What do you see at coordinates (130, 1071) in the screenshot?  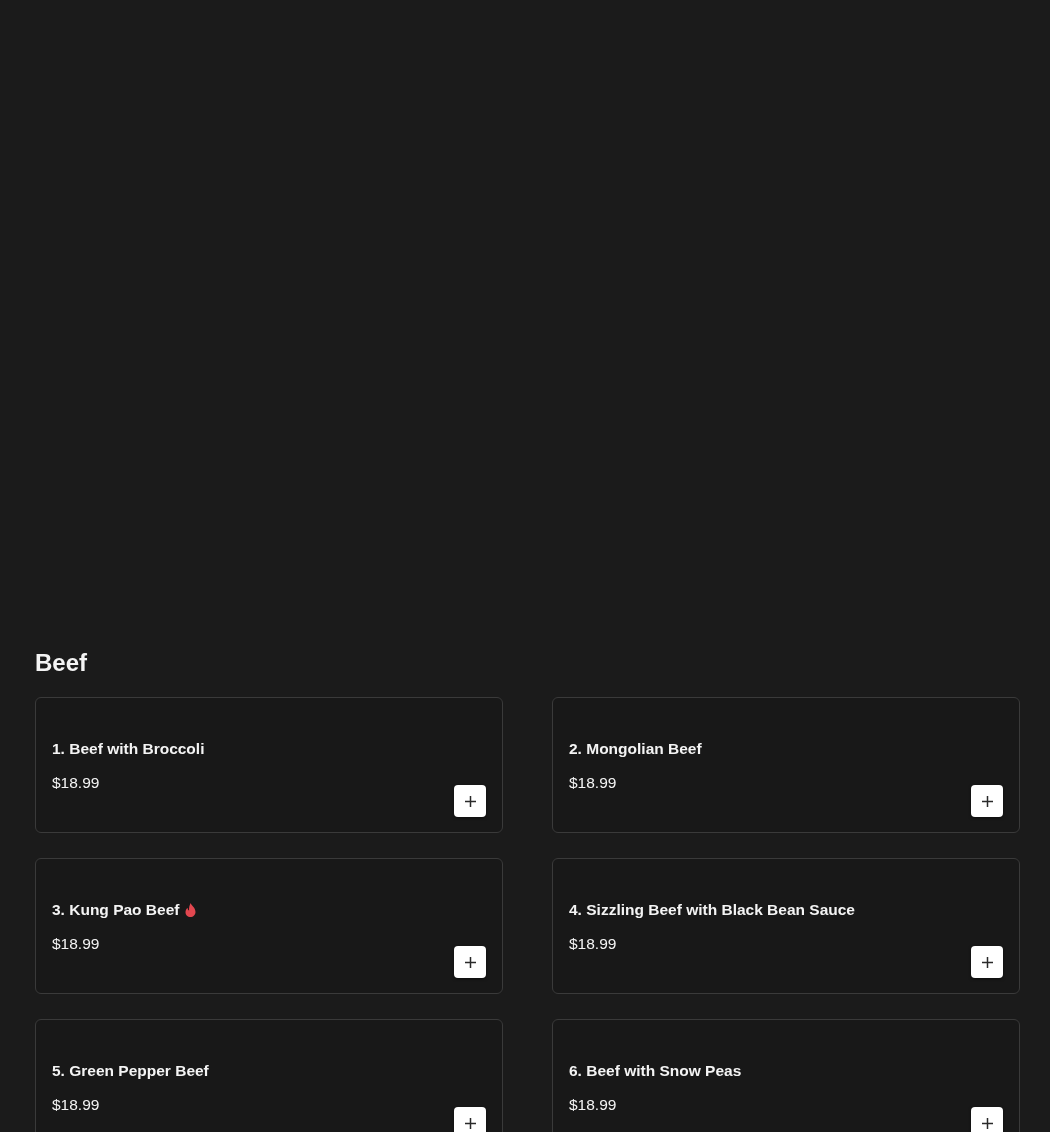 I see `item-name: 5. Green Pepper Beef` at bounding box center [130, 1071].